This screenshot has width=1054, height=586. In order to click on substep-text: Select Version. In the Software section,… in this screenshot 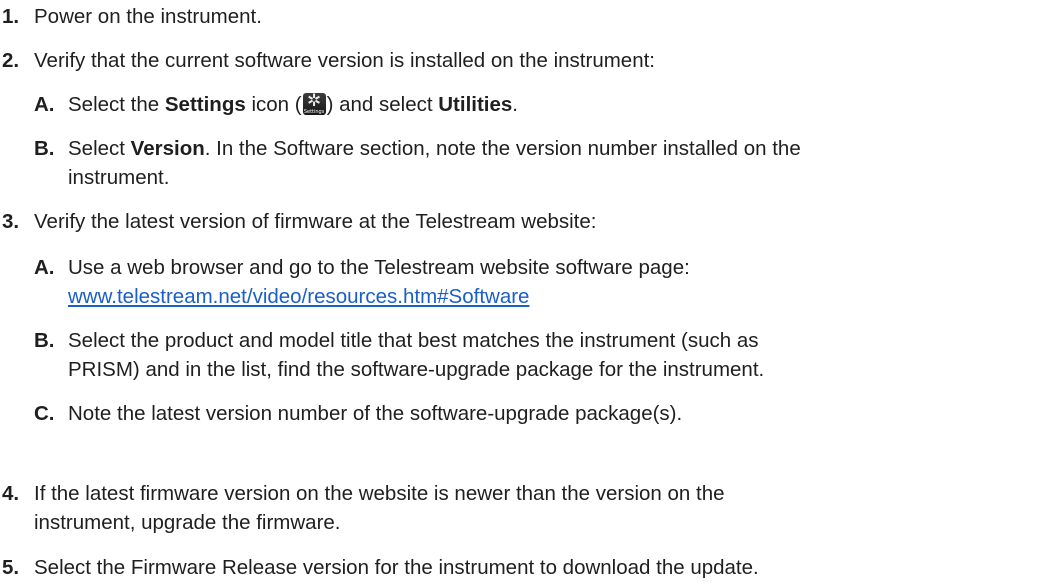, I will do `click(434, 148)`.